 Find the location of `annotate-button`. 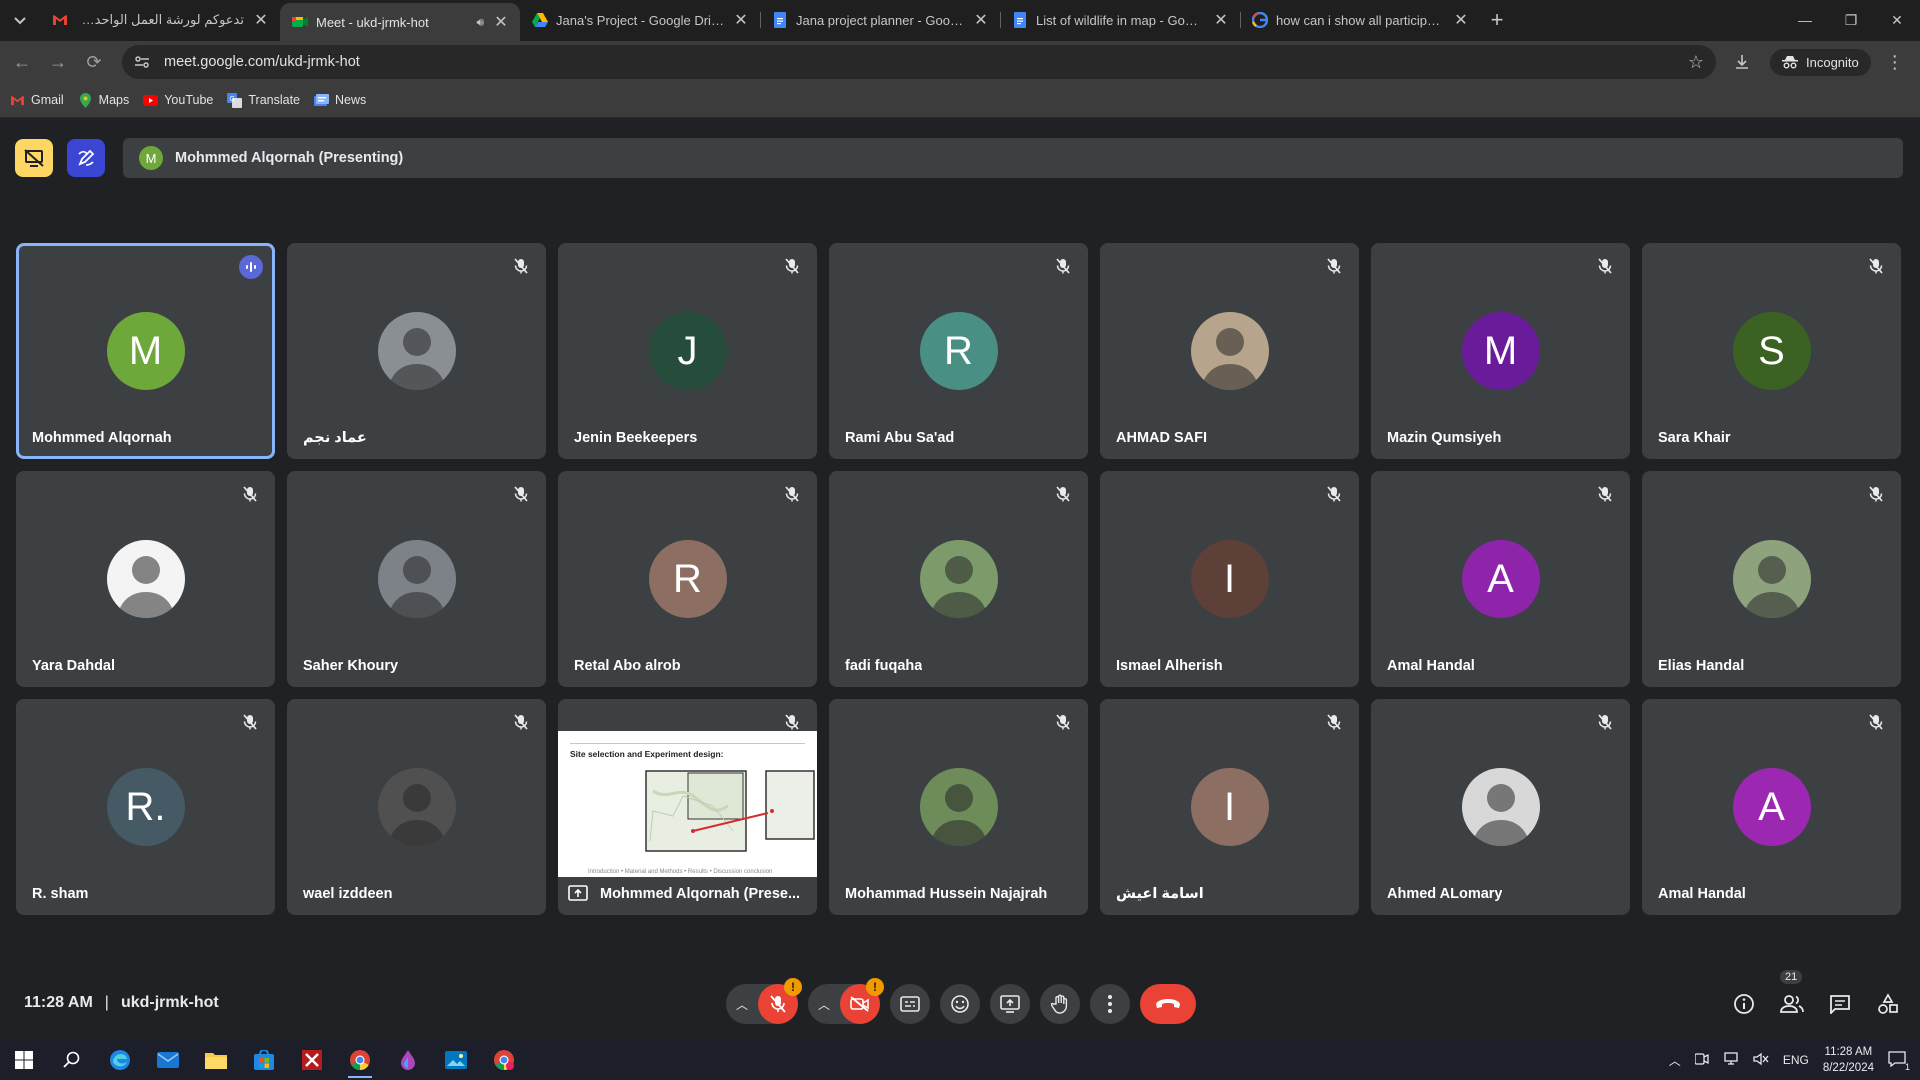

annotate-button is located at coordinates (86, 158).